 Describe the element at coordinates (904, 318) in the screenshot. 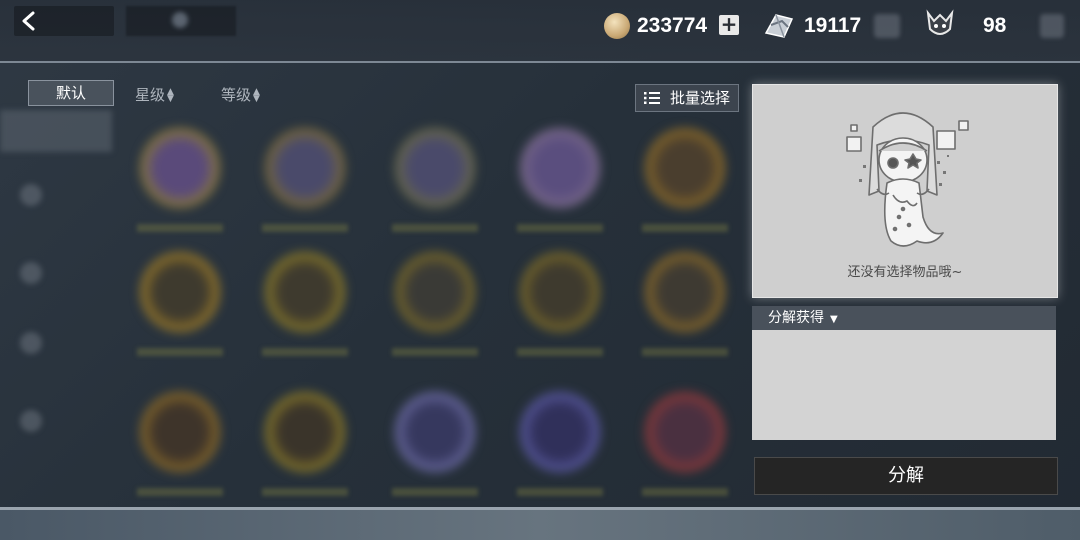

I see `decompose-yield-dropdown: 分解获得 ▼` at that location.